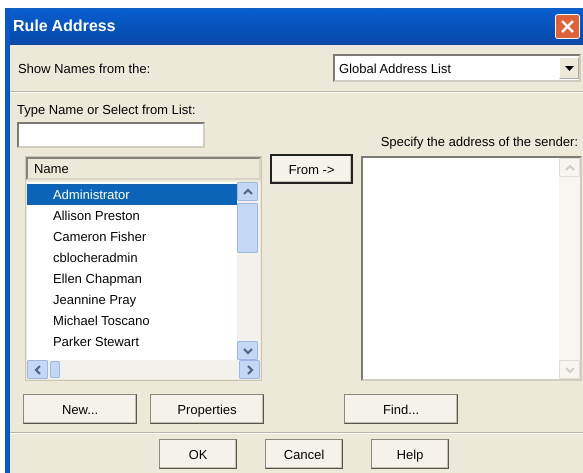 This screenshot has height=473, width=583. What do you see at coordinates (207, 409) in the screenshot?
I see `properties-button: Properties` at bounding box center [207, 409].